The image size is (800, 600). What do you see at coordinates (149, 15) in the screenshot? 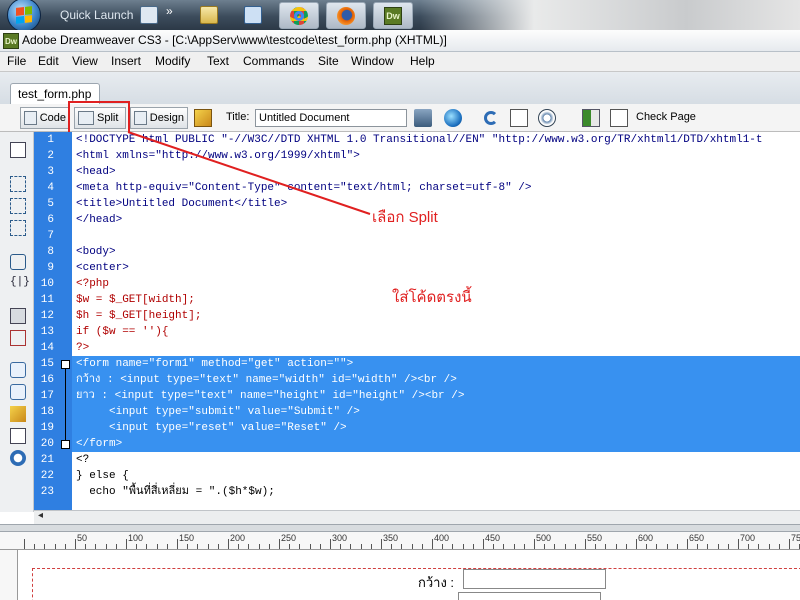
I see `show-desktop-icon` at bounding box center [149, 15].